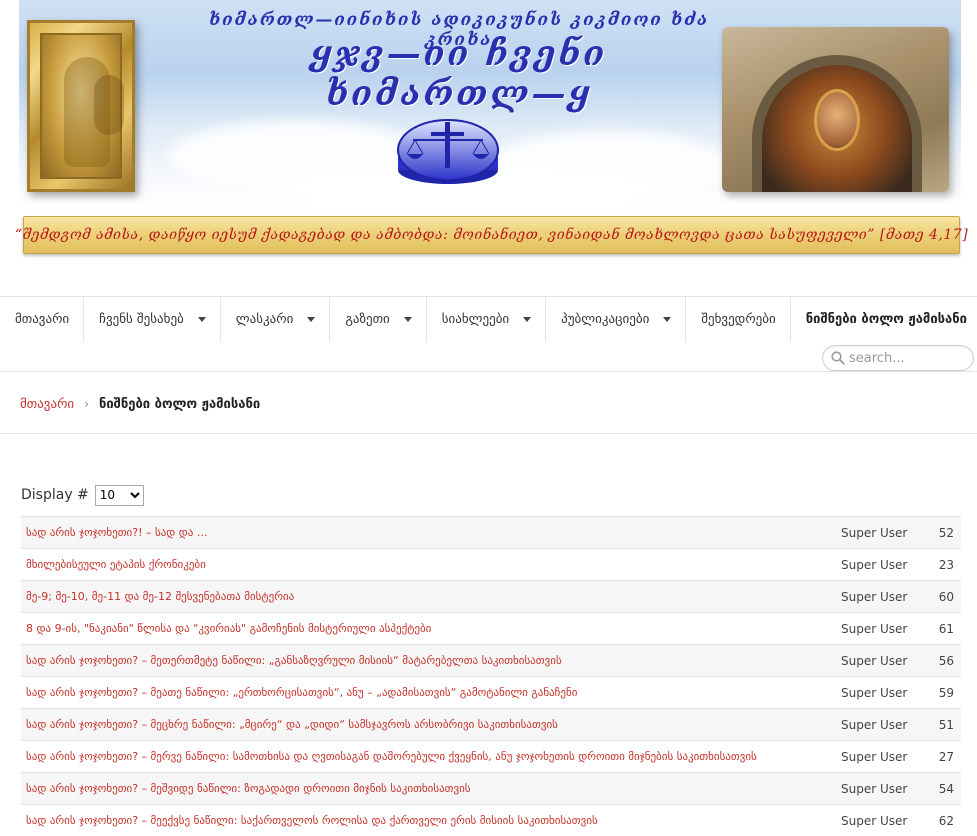  What do you see at coordinates (81, 106) in the screenshot?
I see `madonna-icon-image` at bounding box center [81, 106].